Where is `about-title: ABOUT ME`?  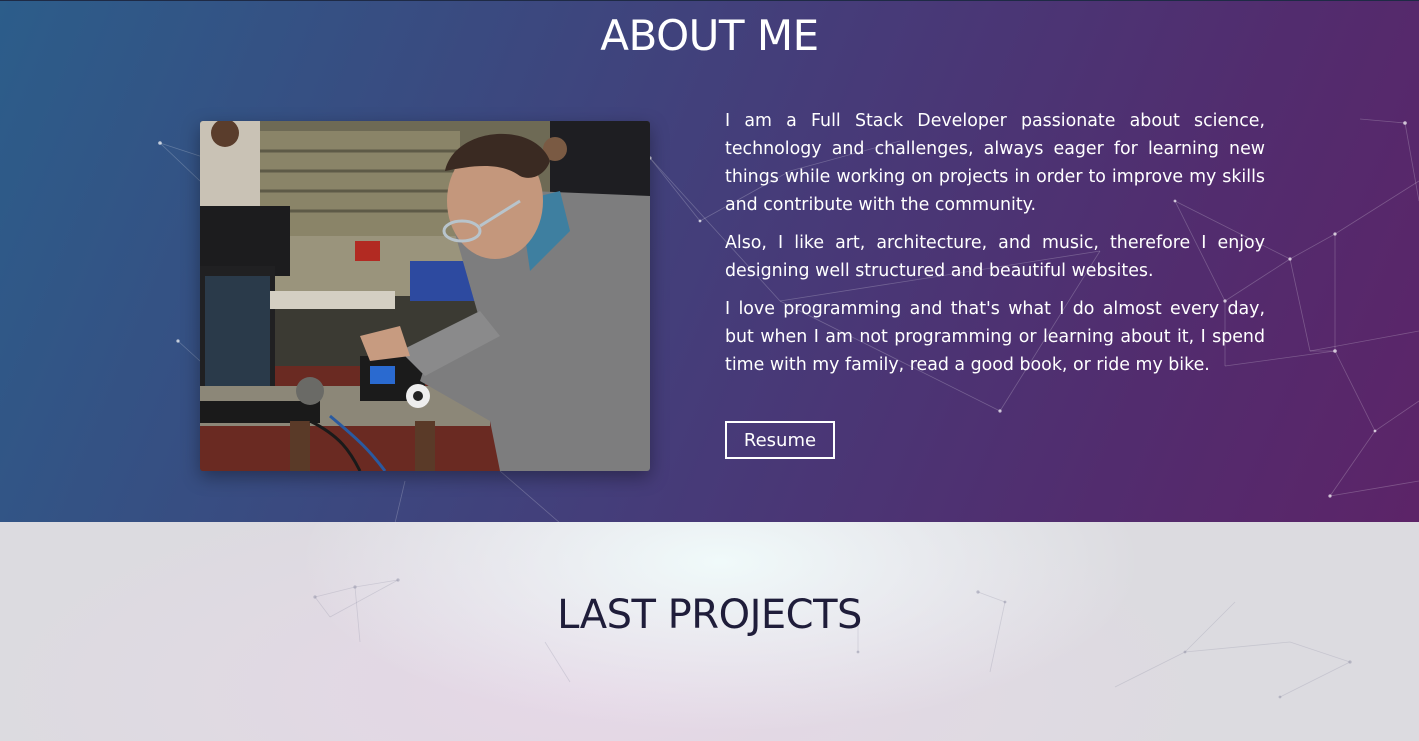 about-title: ABOUT ME is located at coordinates (709, 35).